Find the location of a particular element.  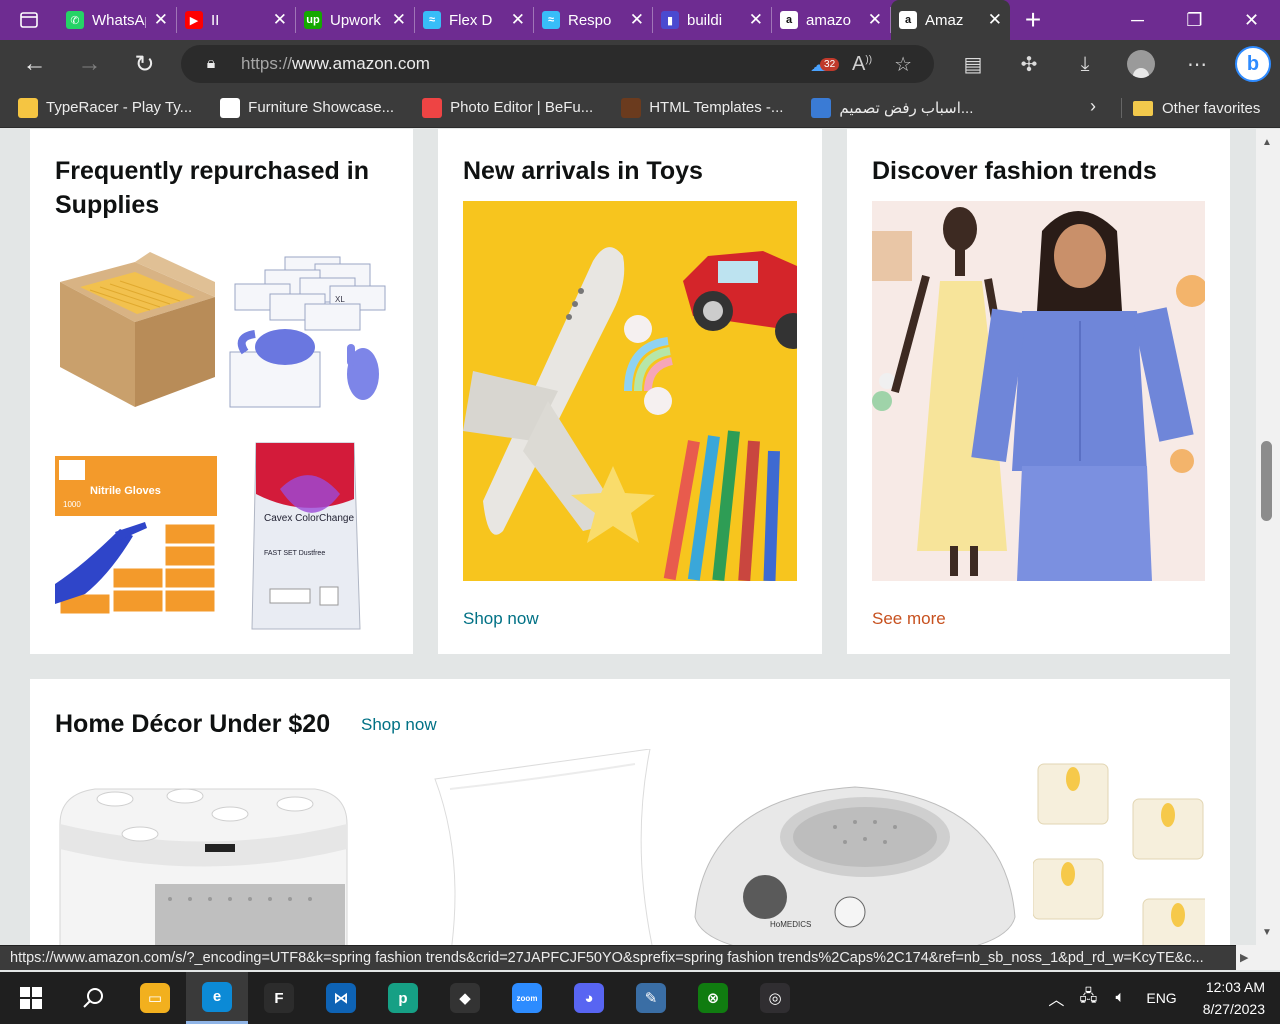

profile-button is located at coordinates (1141, 64).